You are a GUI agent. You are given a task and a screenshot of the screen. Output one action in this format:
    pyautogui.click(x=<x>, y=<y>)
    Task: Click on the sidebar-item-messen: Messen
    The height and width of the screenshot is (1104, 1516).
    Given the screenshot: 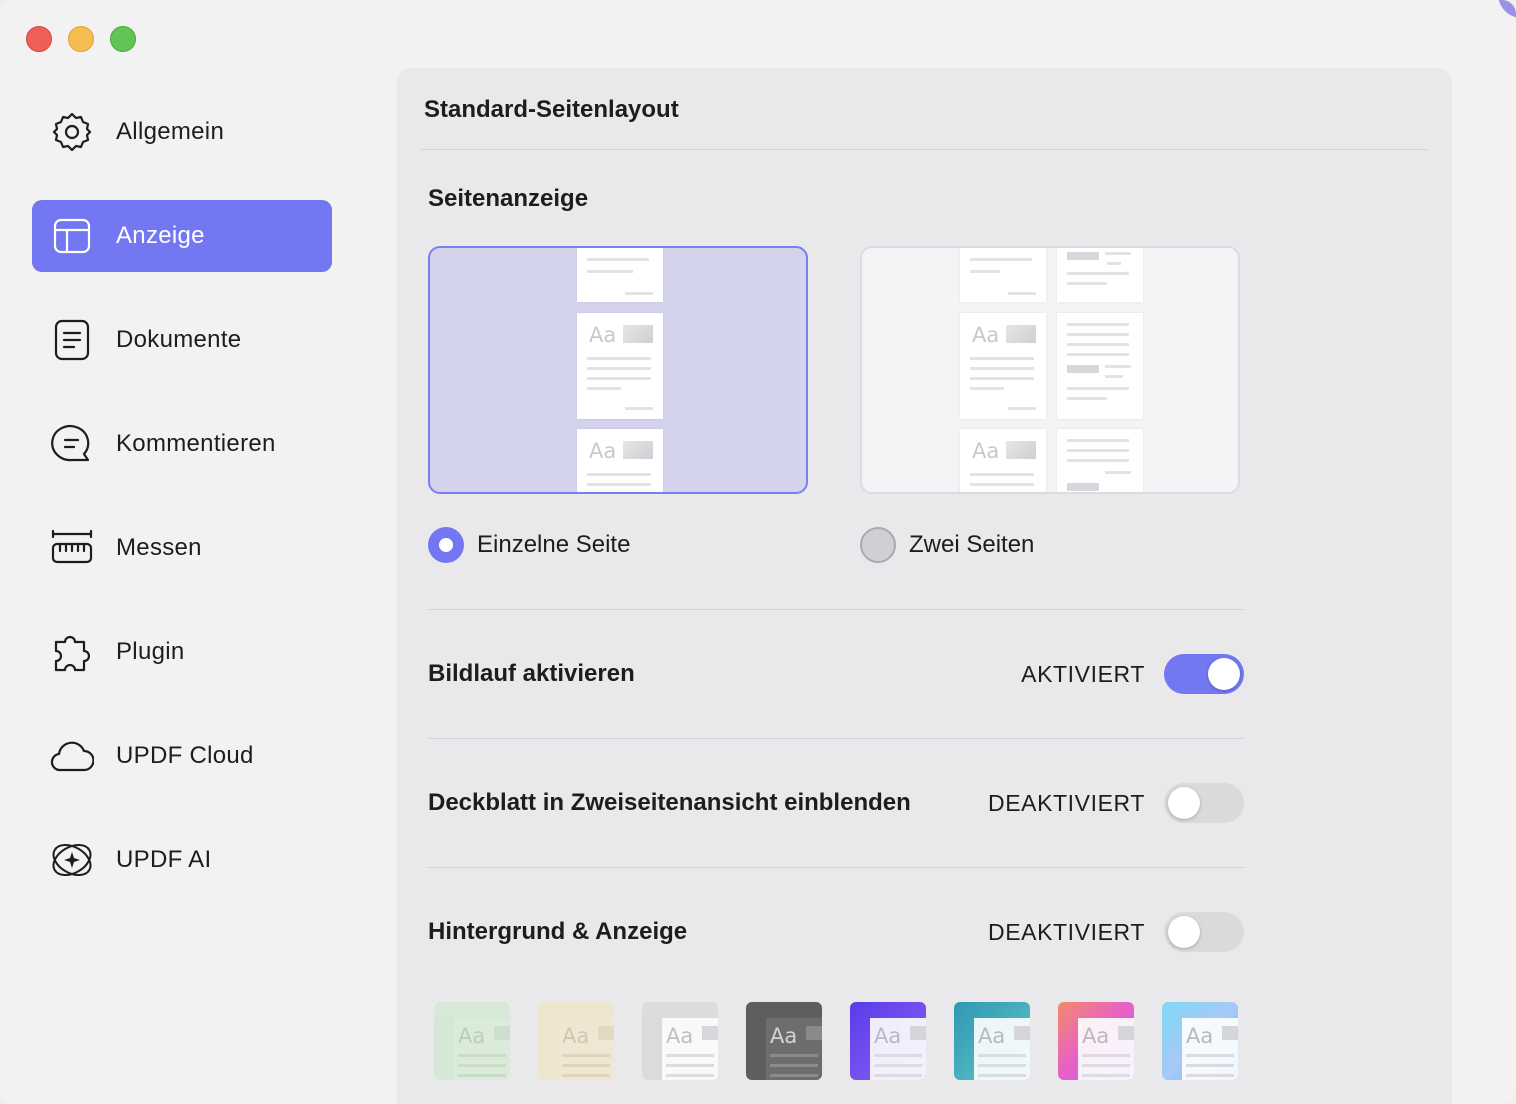 What is the action you would take?
    pyautogui.click(x=182, y=548)
    